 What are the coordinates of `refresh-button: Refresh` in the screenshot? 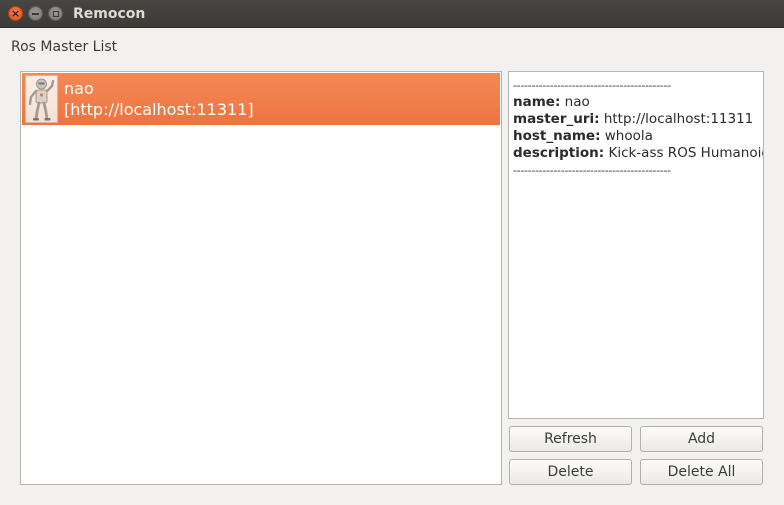 It's located at (570, 439).